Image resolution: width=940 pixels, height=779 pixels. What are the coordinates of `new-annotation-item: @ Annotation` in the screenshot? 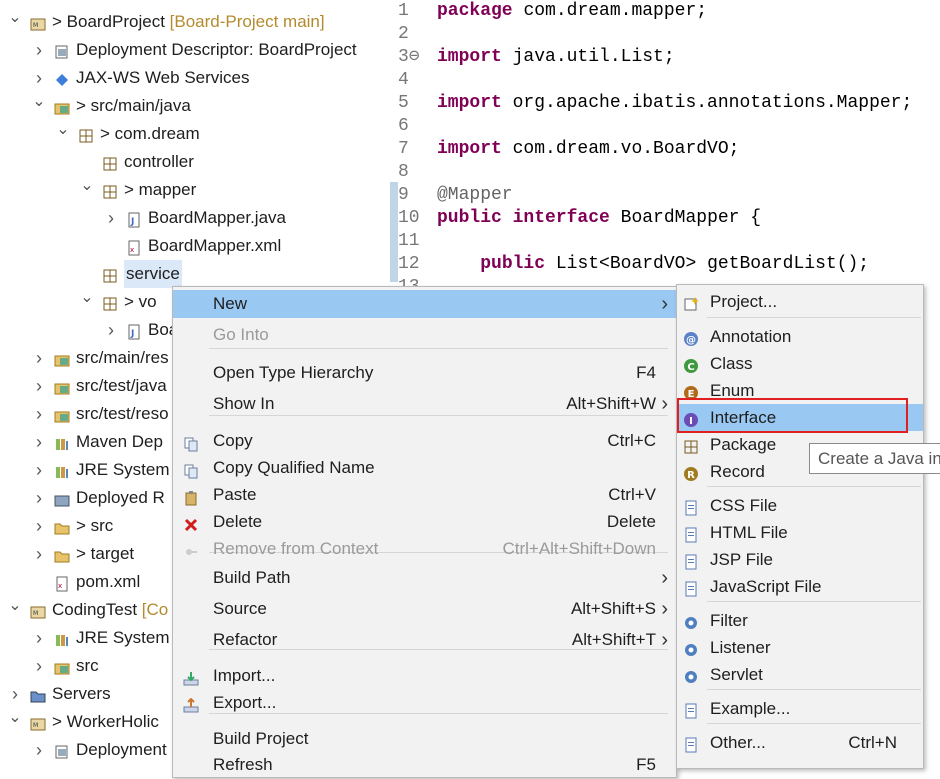 It's located at (800, 336).